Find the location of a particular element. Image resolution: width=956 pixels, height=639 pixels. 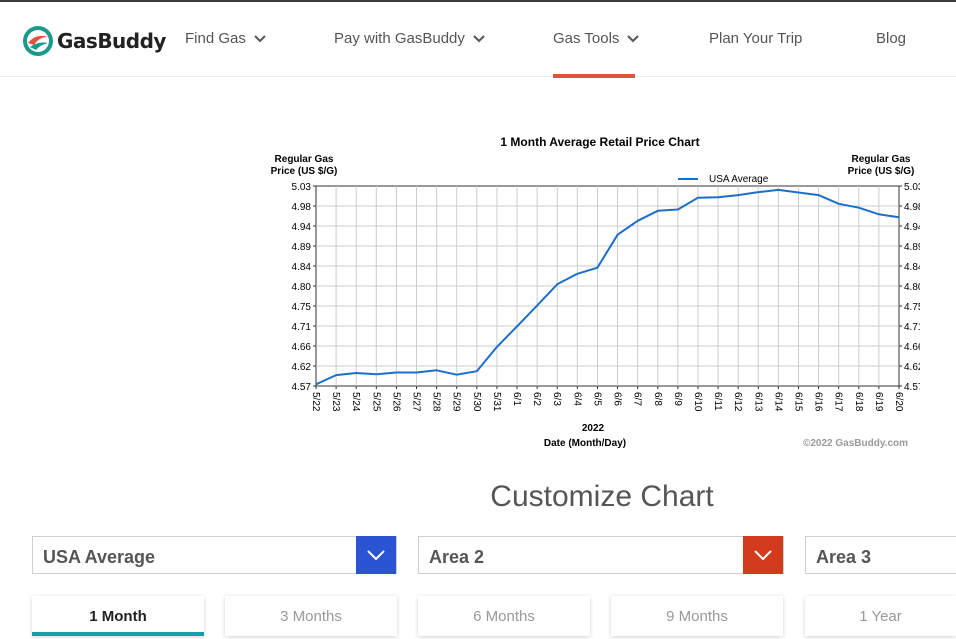

x-tick-label: 6/9 is located at coordinates (677, 399).